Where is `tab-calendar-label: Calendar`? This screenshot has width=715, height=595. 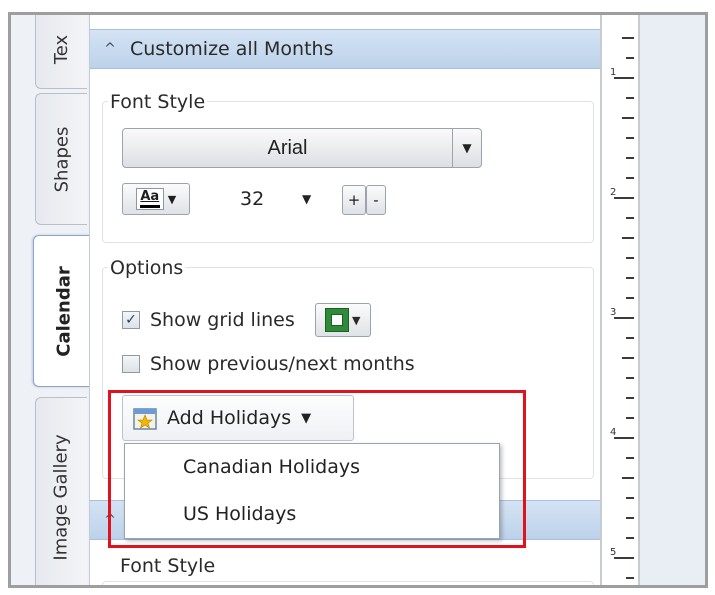
tab-calendar-label: Calendar is located at coordinates (64, 311).